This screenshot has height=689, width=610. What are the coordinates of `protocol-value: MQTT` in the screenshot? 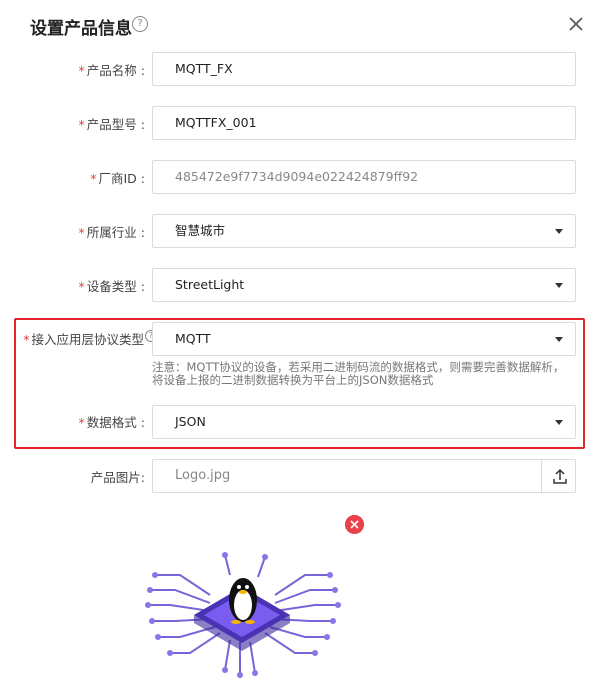 It's located at (193, 338).